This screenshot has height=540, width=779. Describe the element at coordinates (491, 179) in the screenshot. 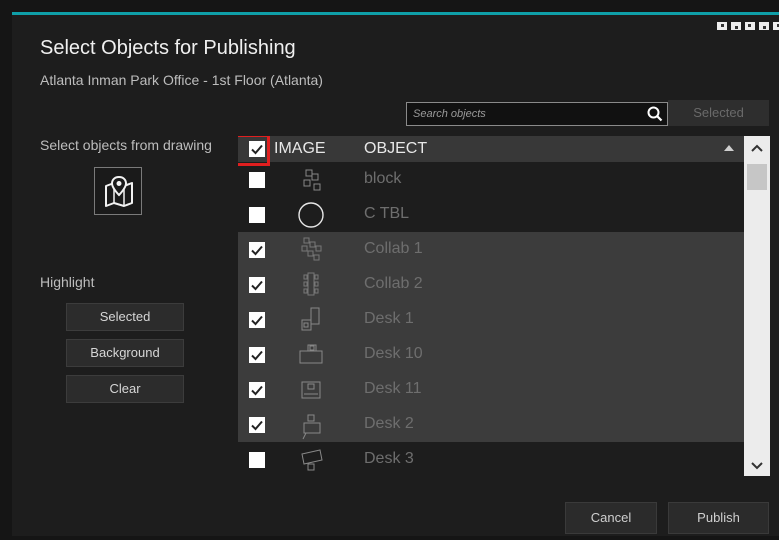

I see `table-row: block` at that location.